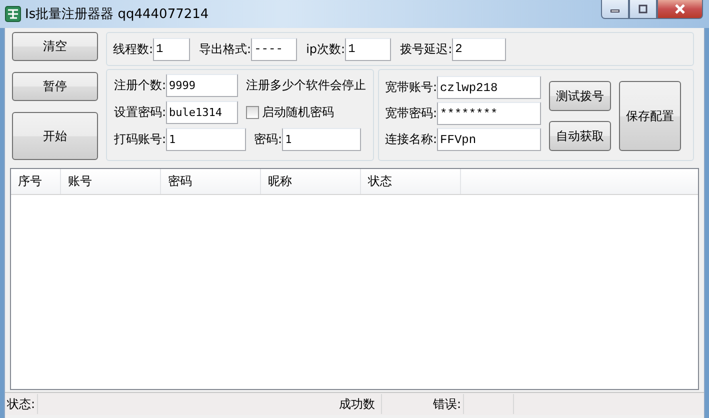  Describe the element at coordinates (489, 87) in the screenshot. I see `input-field: czlwp218` at that location.